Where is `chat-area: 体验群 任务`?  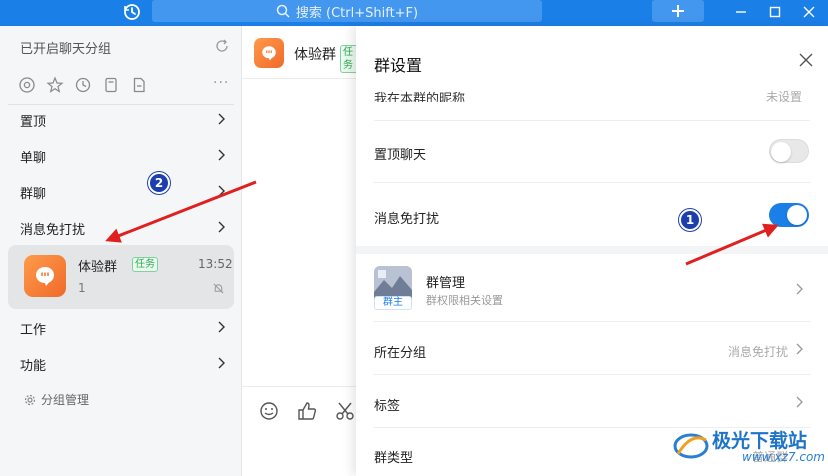
chat-area: 体验群 任务 is located at coordinates (302, 251).